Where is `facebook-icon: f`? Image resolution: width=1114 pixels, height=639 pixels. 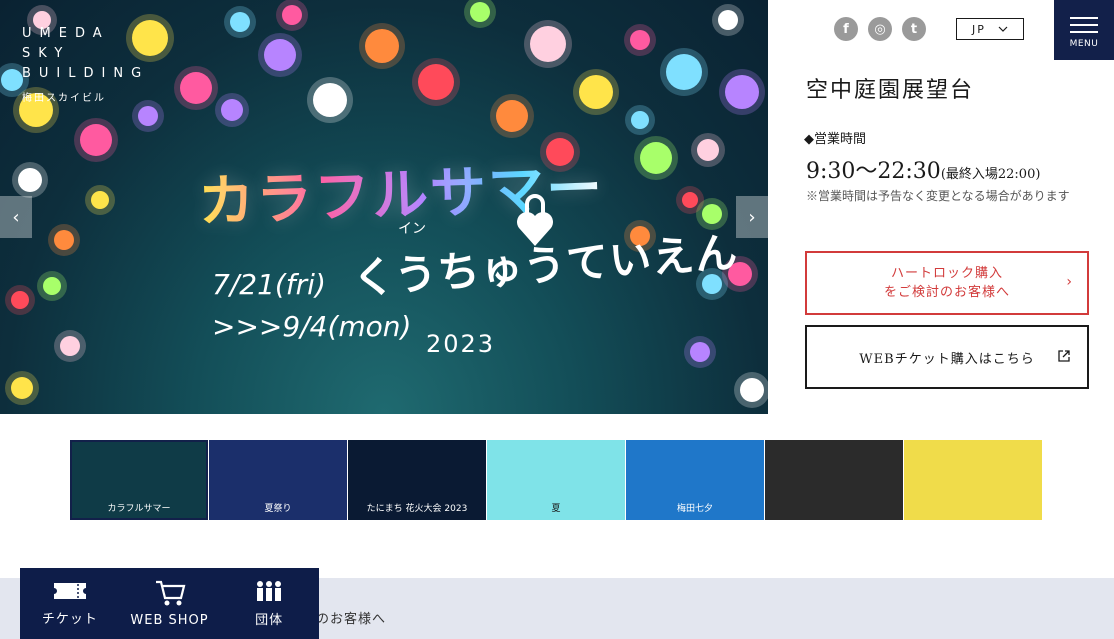
facebook-icon: f is located at coordinates (846, 29).